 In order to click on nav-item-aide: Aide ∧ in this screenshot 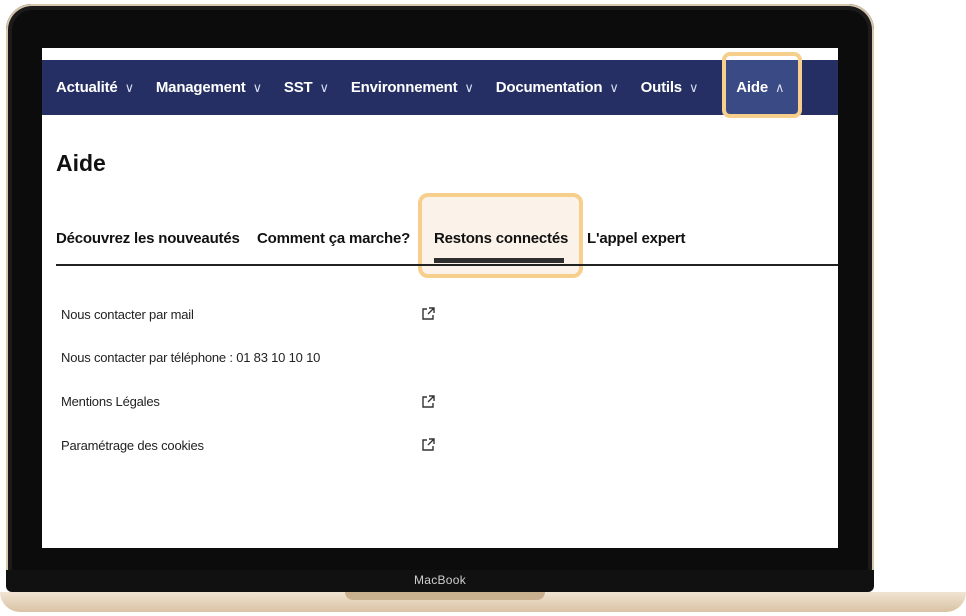, I will do `click(760, 87)`.